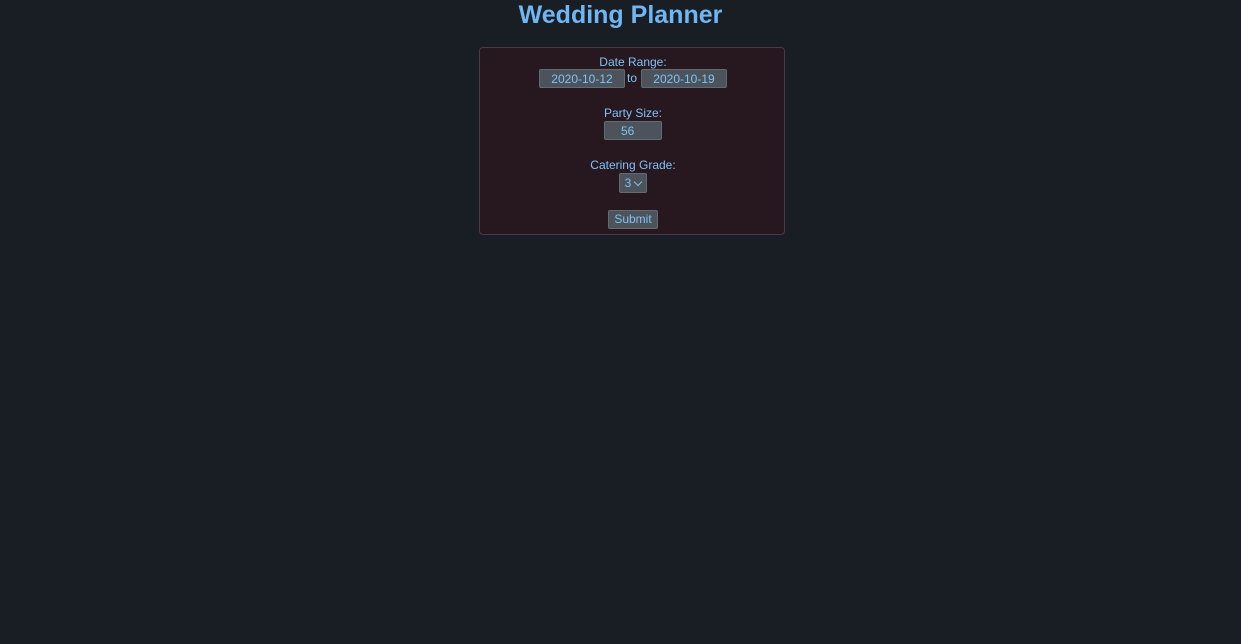 Image resolution: width=1241 pixels, height=644 pixels. I want to click on date-range-separator: to, so click(632, 78).